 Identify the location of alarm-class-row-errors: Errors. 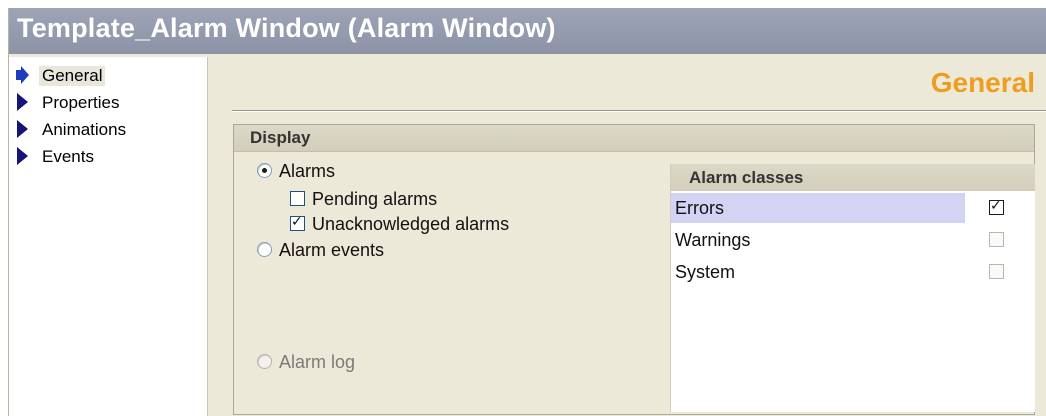
(853, 208).